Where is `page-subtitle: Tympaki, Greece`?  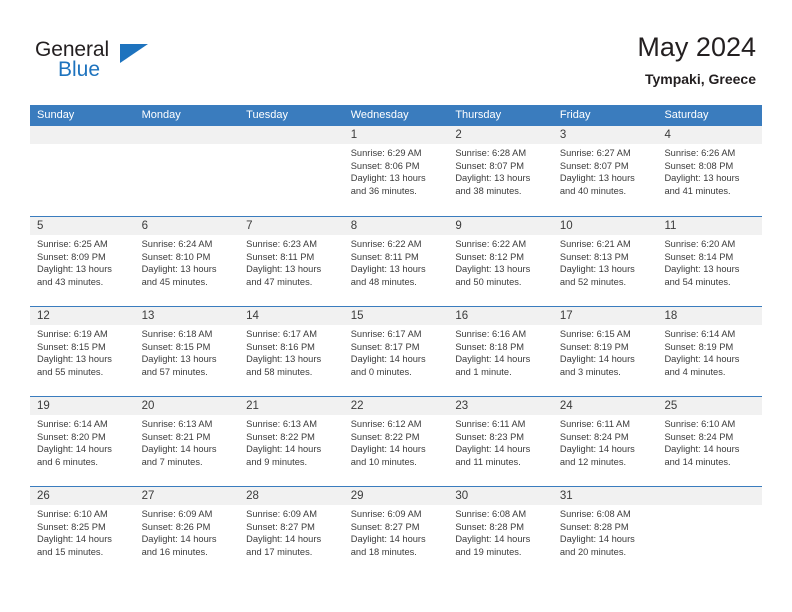 page-subtitle: Tympaki, Greece is located at coordinates (700, 79).